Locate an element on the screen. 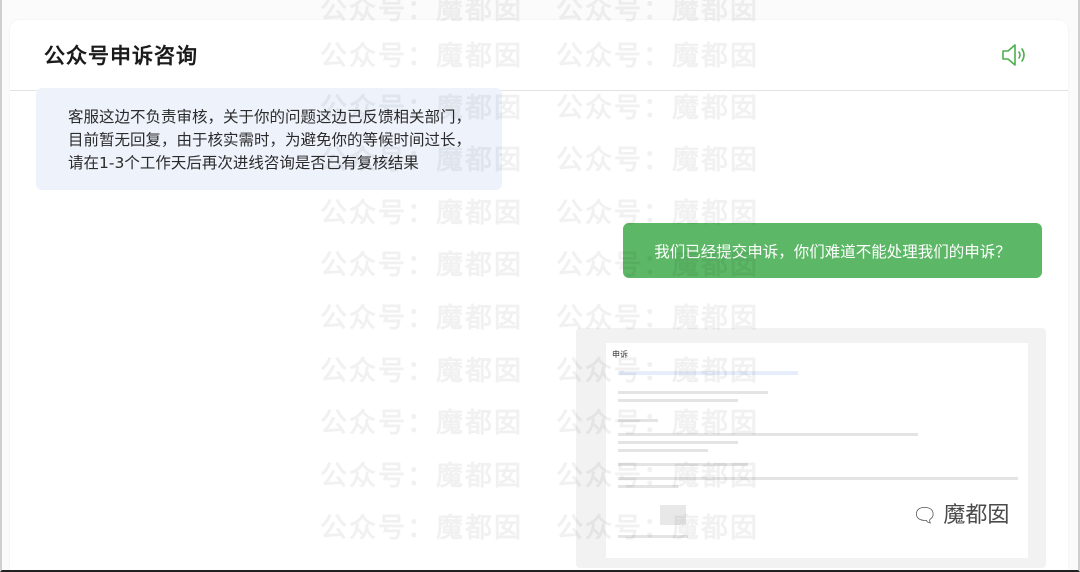 This screenshot has height=572, width=1080. page-title: 公众号申诉咨询 is located at coordinates (121, 56).